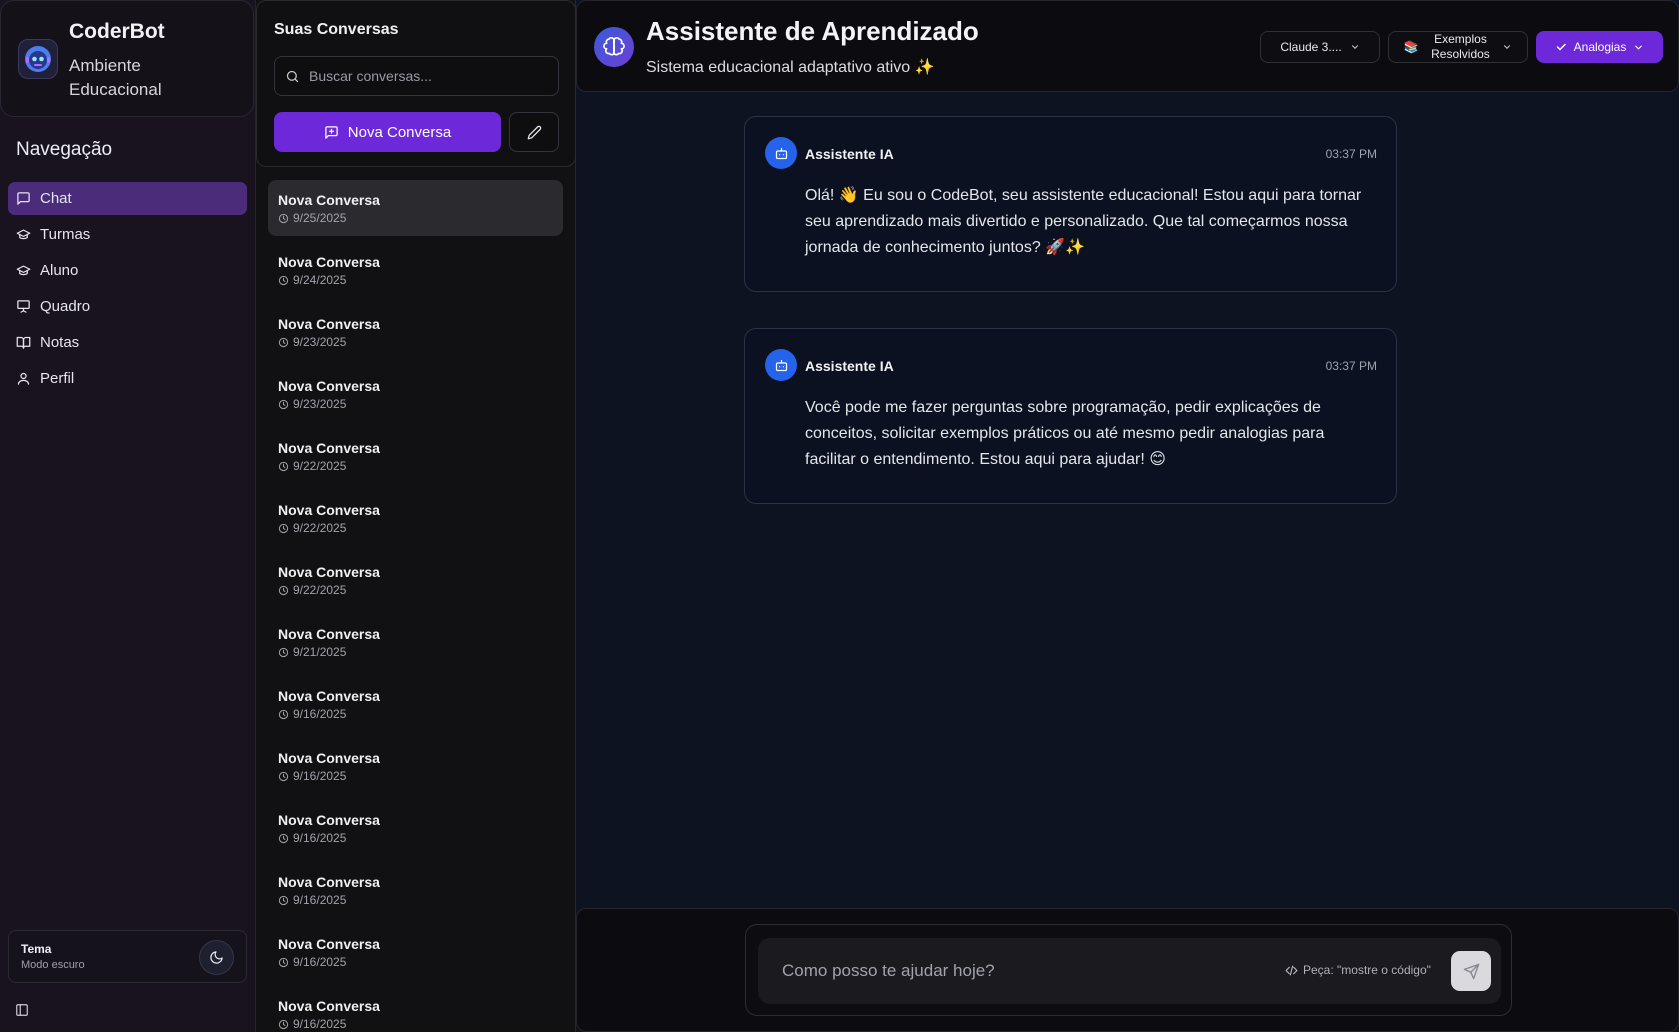 The image size is (1679, 1032). I want to click on pencil-icon, so click(534, 132).